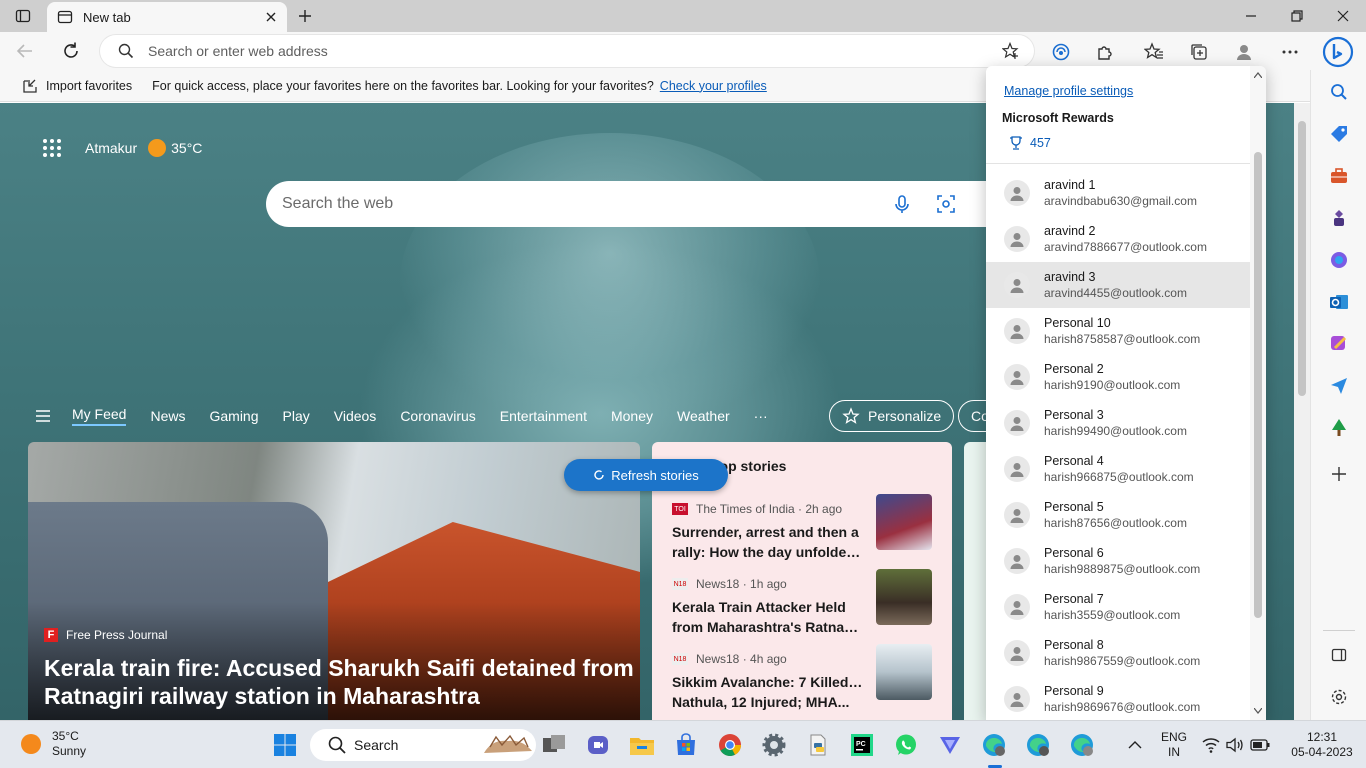 The image size is (1366, 768). I want to click on battery-icon, so click(1260, 745).